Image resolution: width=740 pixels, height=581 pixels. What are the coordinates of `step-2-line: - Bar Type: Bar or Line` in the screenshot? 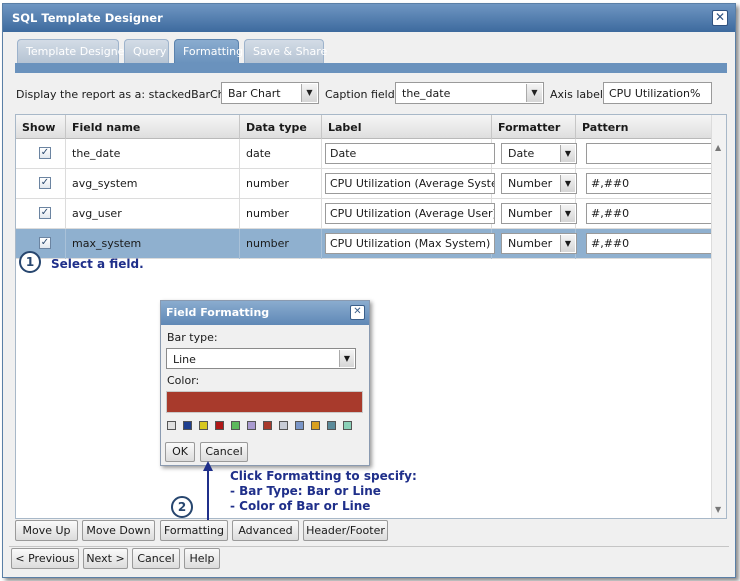 It's located at (305, 491).